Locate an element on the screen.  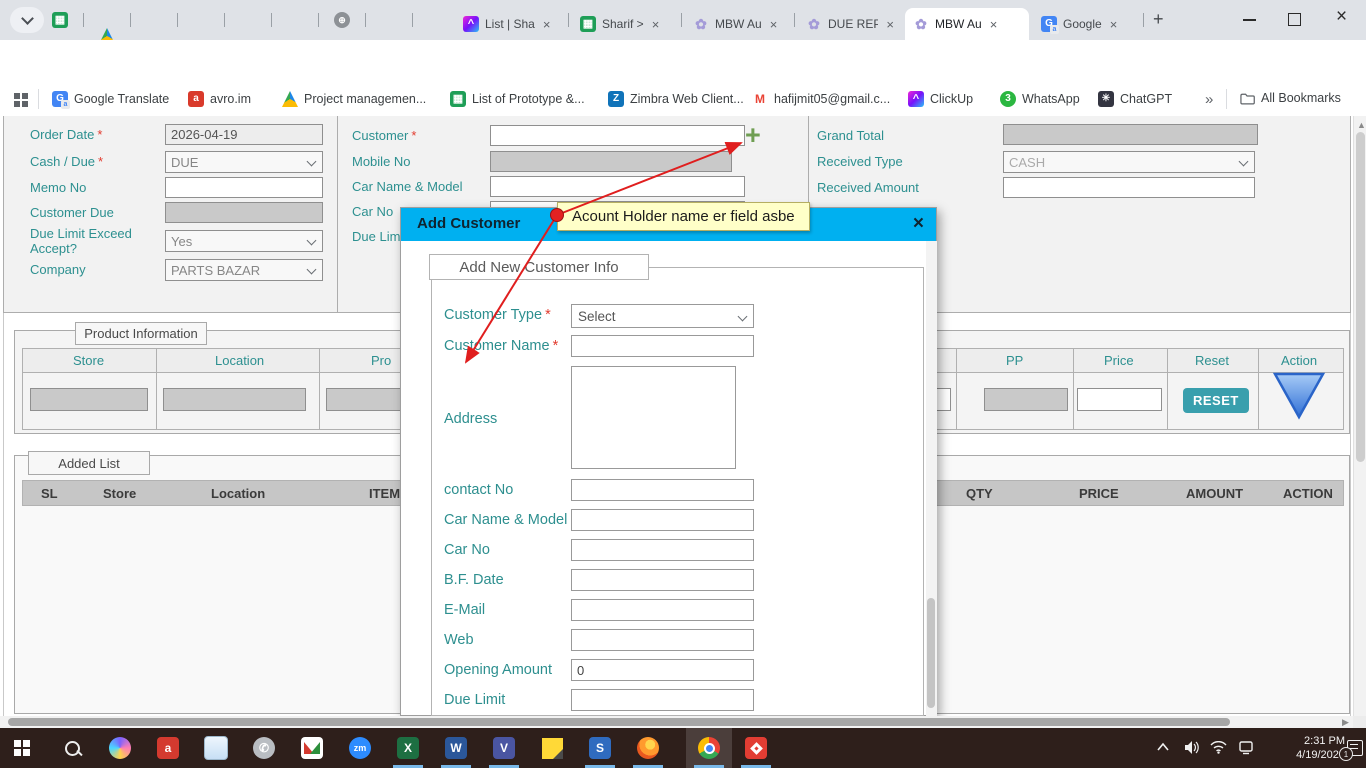
word-icon: W is located at coordinates (456, 748).